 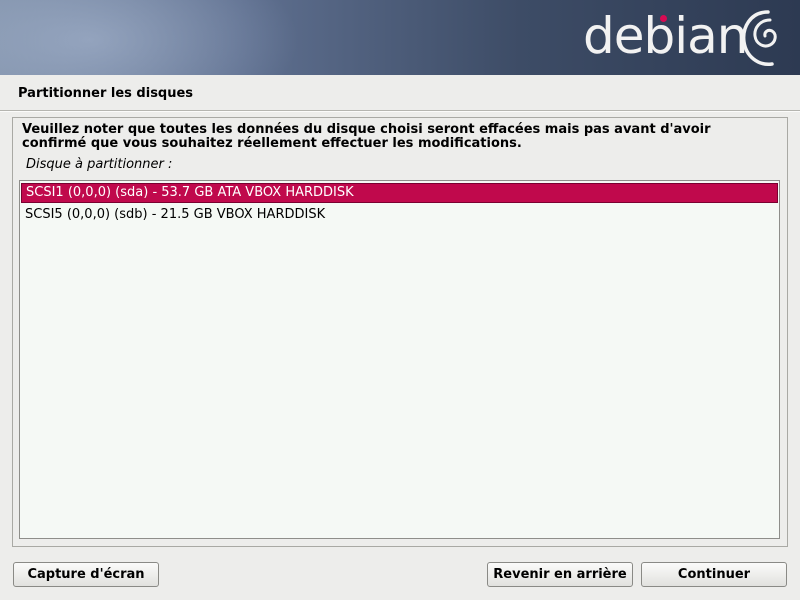 What do you see at coordinates (86, 574) in the screenshot?
I see `screenshot-button: Capture d'écran` at bounding box center [86, 574].